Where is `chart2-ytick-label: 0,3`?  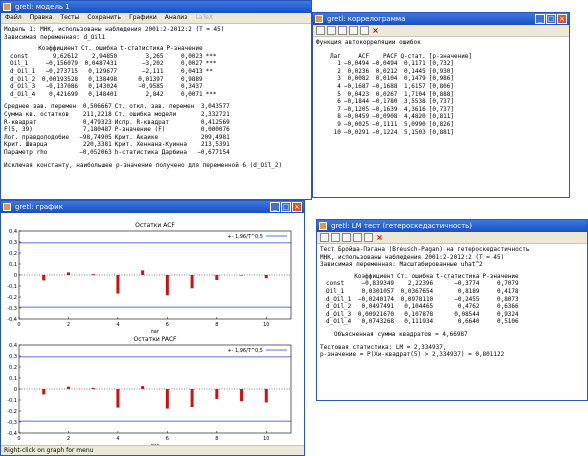 chart2-ytick-label: 0,3 is located at coordinates (13, 357).